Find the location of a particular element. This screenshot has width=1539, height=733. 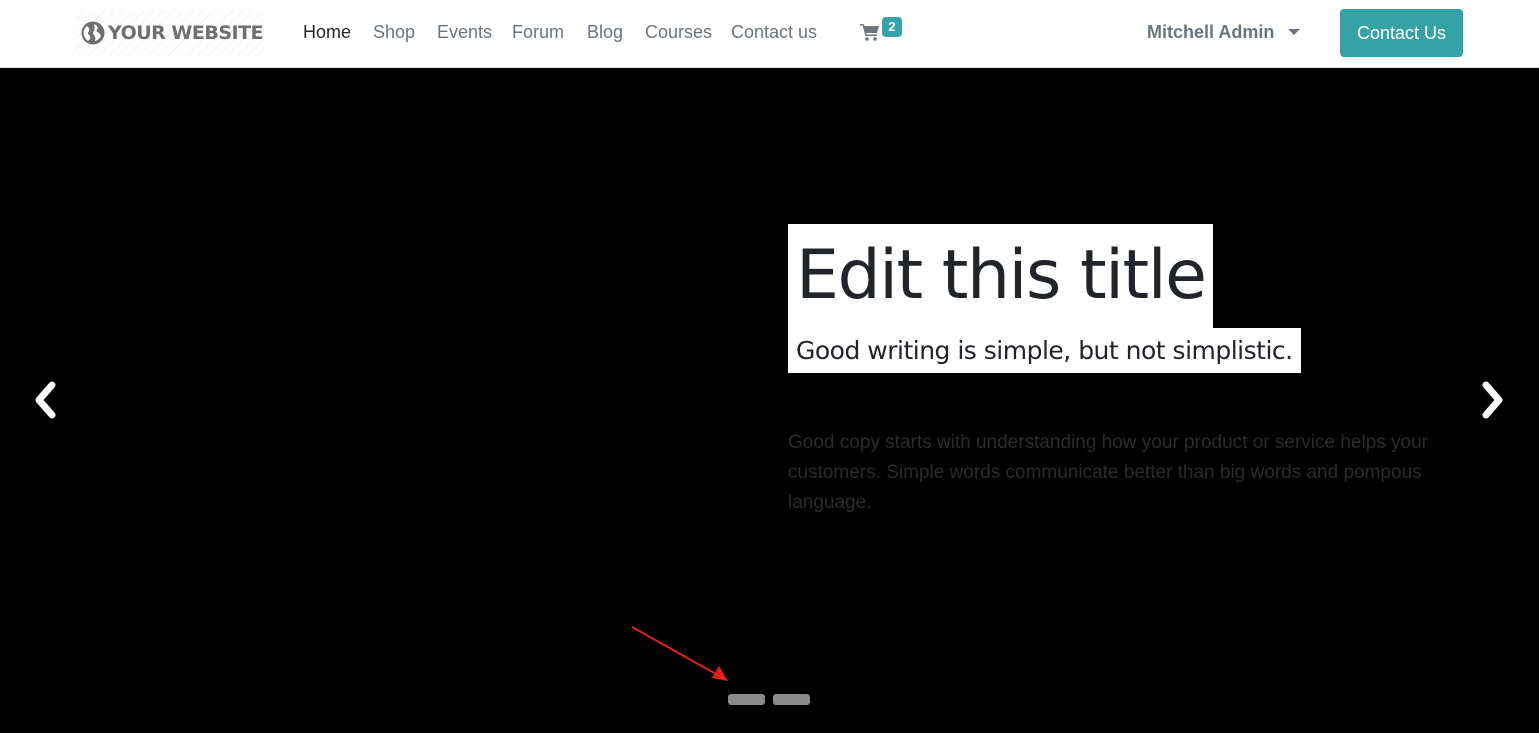

cart-button: 2 is located at coordinates (883, 32).